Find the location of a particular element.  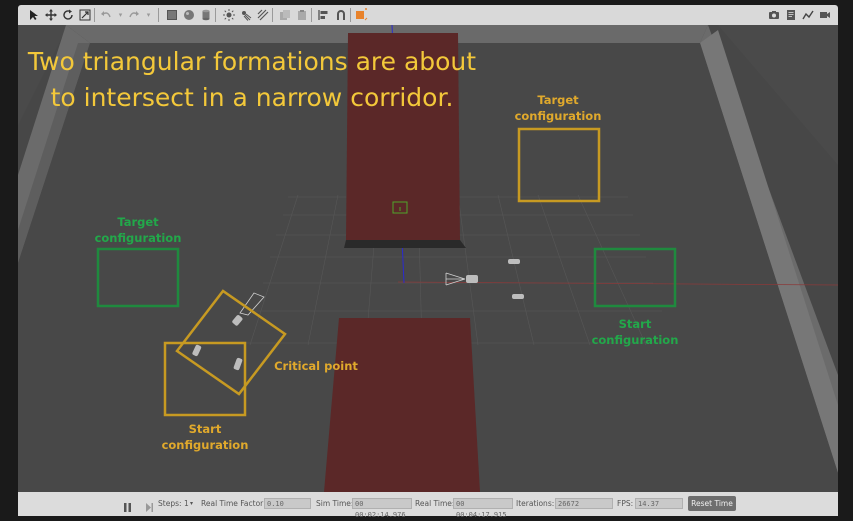

steps-dropdown-icon: ▾ is located at coordinates (191, 503).